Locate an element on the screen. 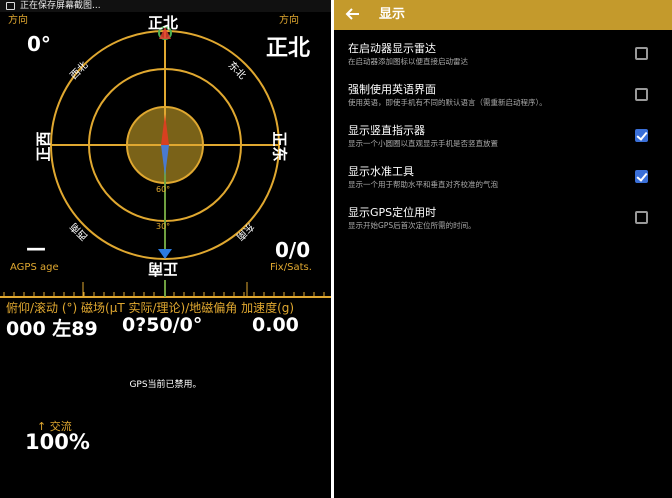  agps-value: — is located at coordinates (36, 248).